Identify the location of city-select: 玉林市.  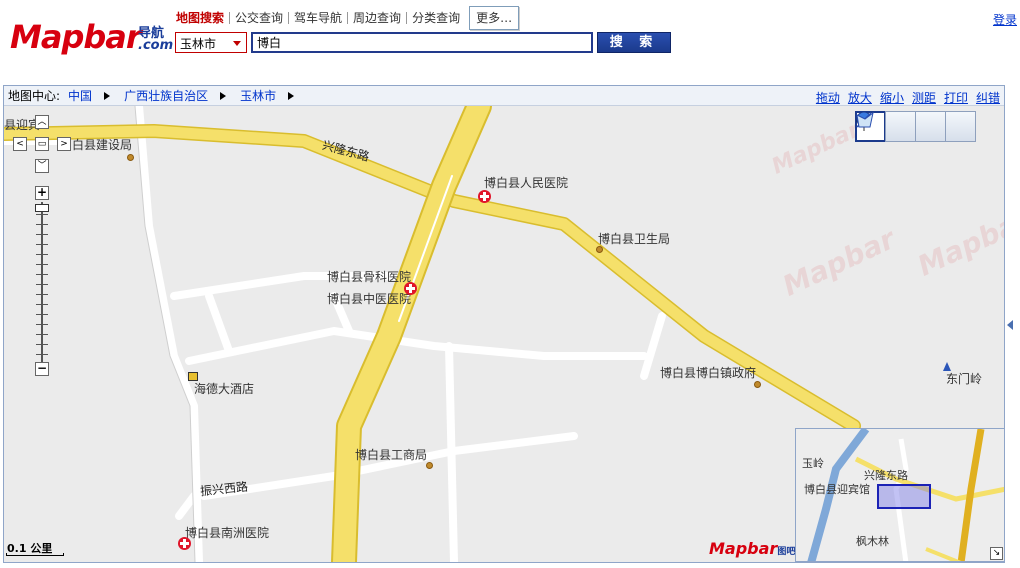
(211, 42).